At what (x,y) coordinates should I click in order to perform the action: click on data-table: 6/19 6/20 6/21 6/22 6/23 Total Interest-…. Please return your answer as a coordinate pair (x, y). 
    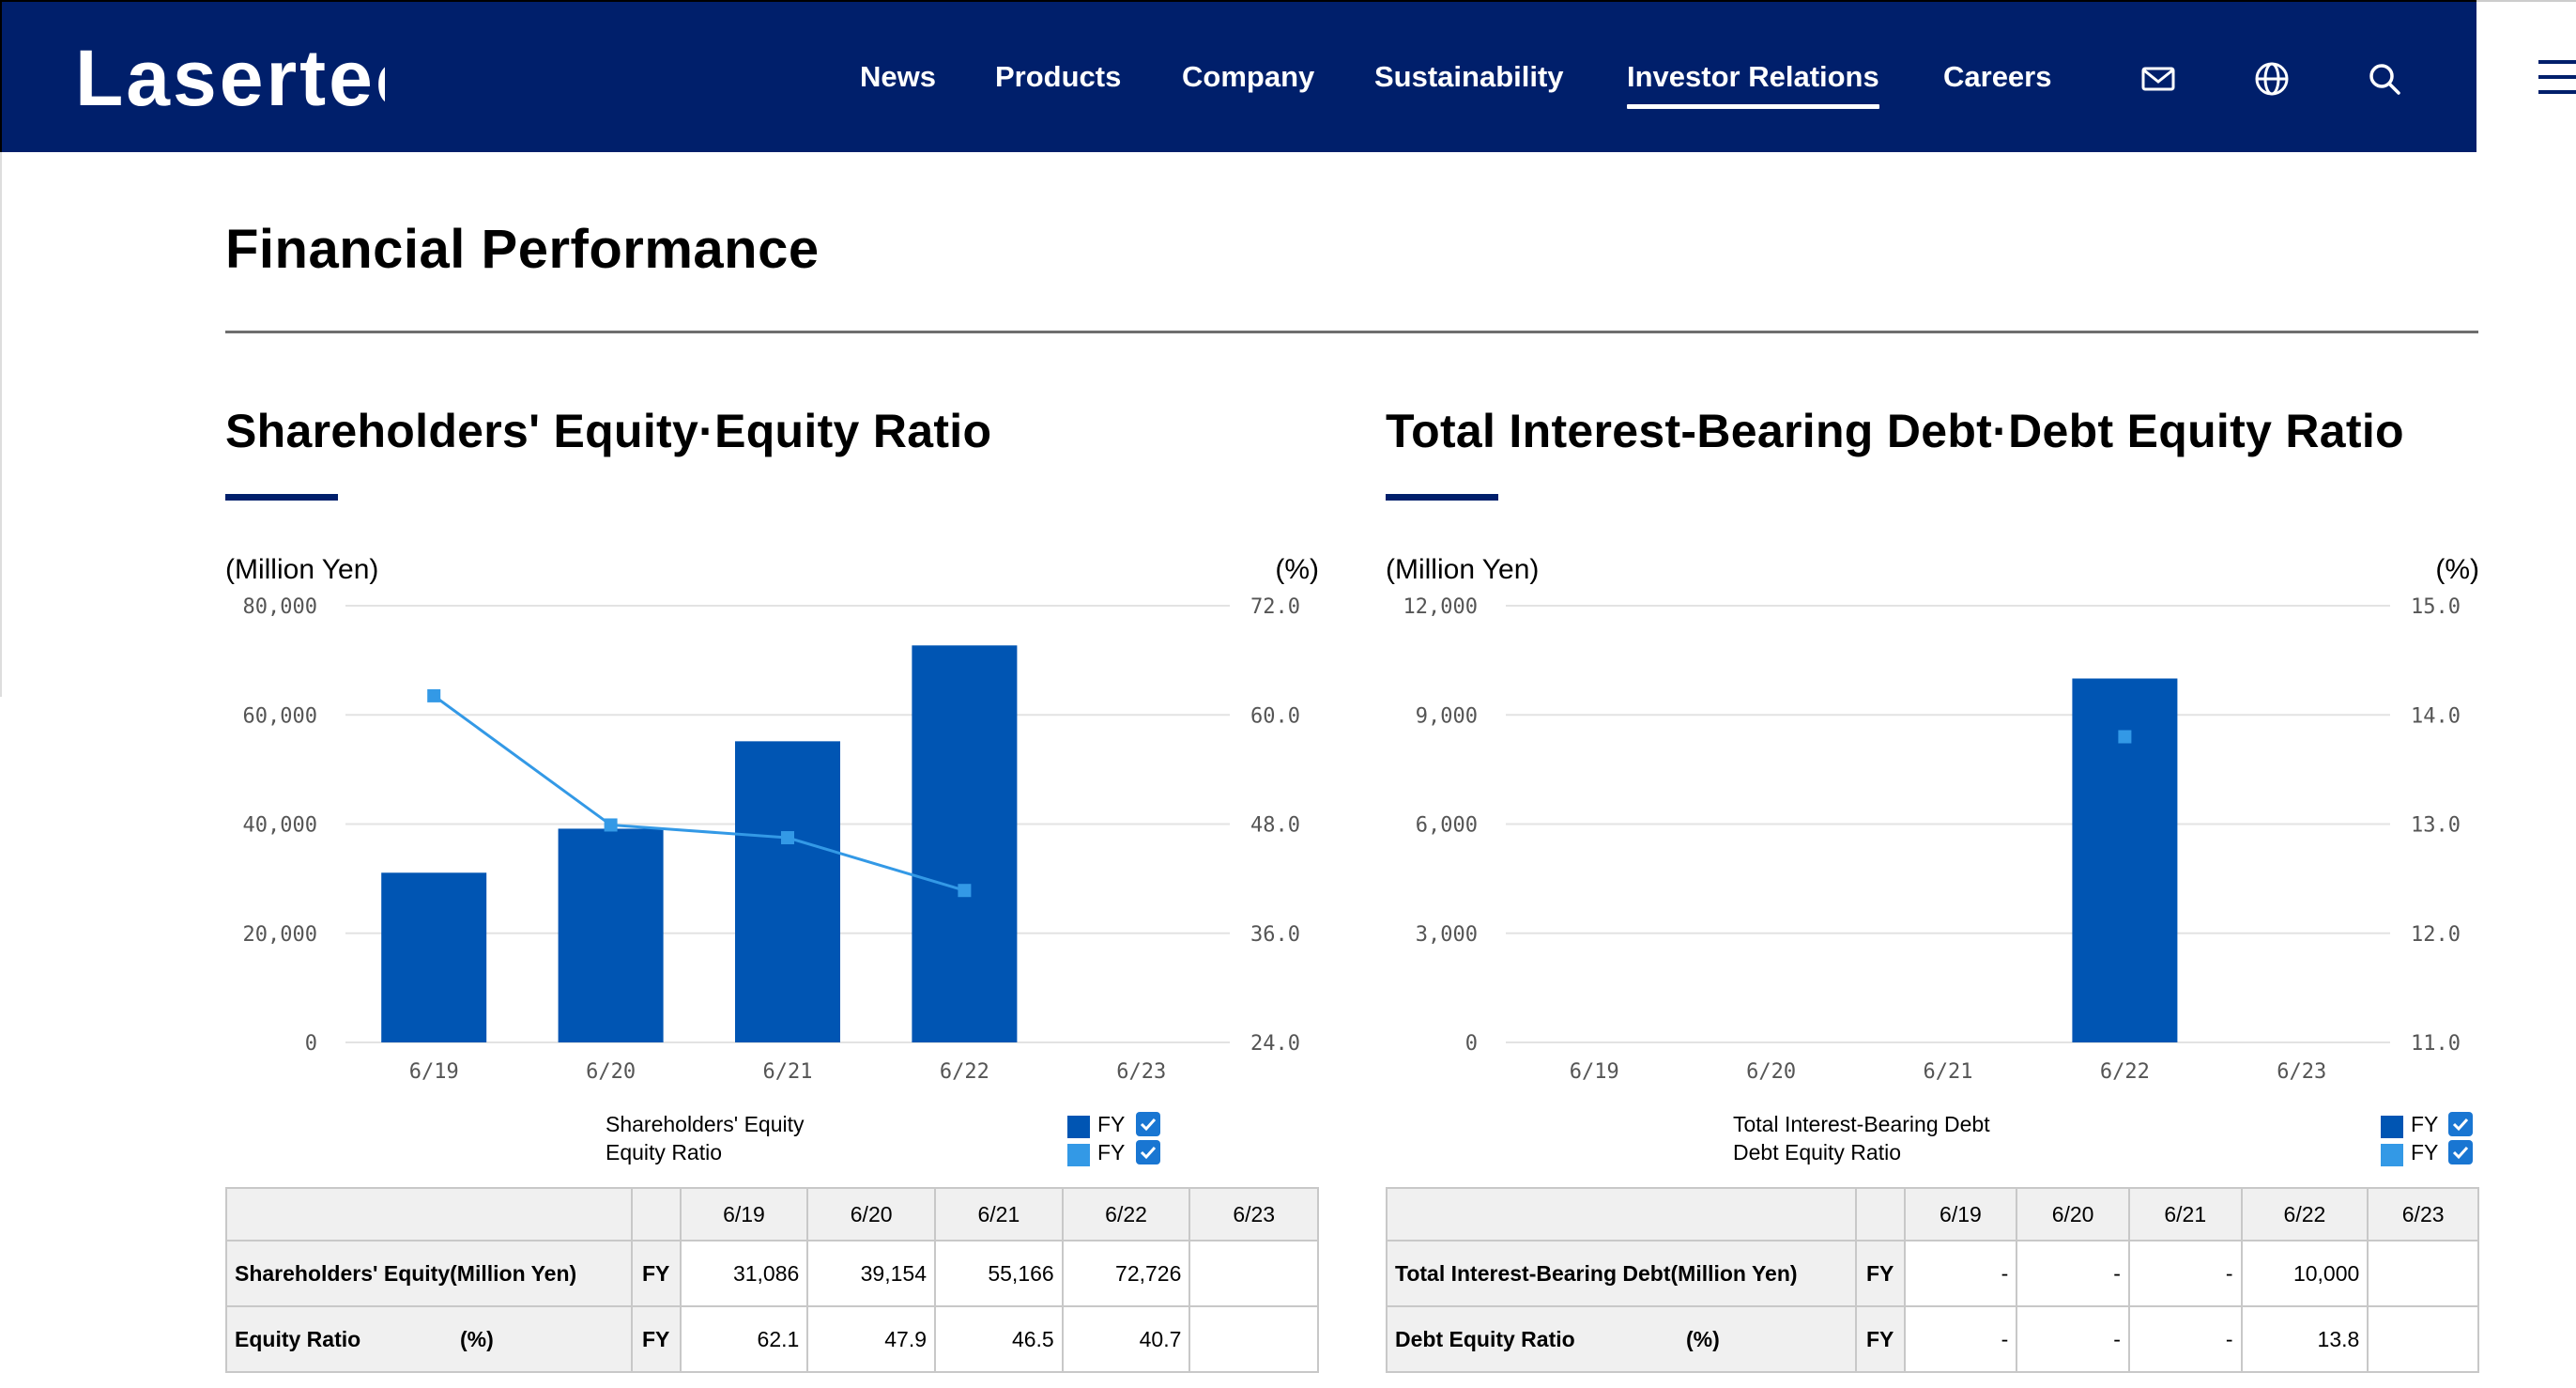
    Looking at the image, I should click on (1933, 1280).